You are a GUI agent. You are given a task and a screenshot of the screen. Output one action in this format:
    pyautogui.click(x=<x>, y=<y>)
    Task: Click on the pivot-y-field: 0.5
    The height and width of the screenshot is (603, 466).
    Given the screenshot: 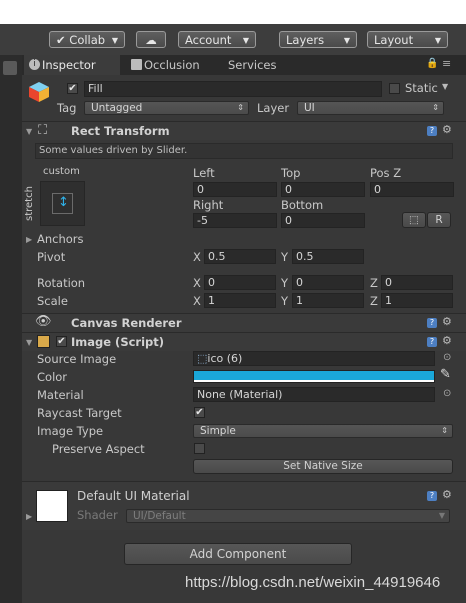 What is the action you would take?
    pyautogui.click(x=328, y=256)
    